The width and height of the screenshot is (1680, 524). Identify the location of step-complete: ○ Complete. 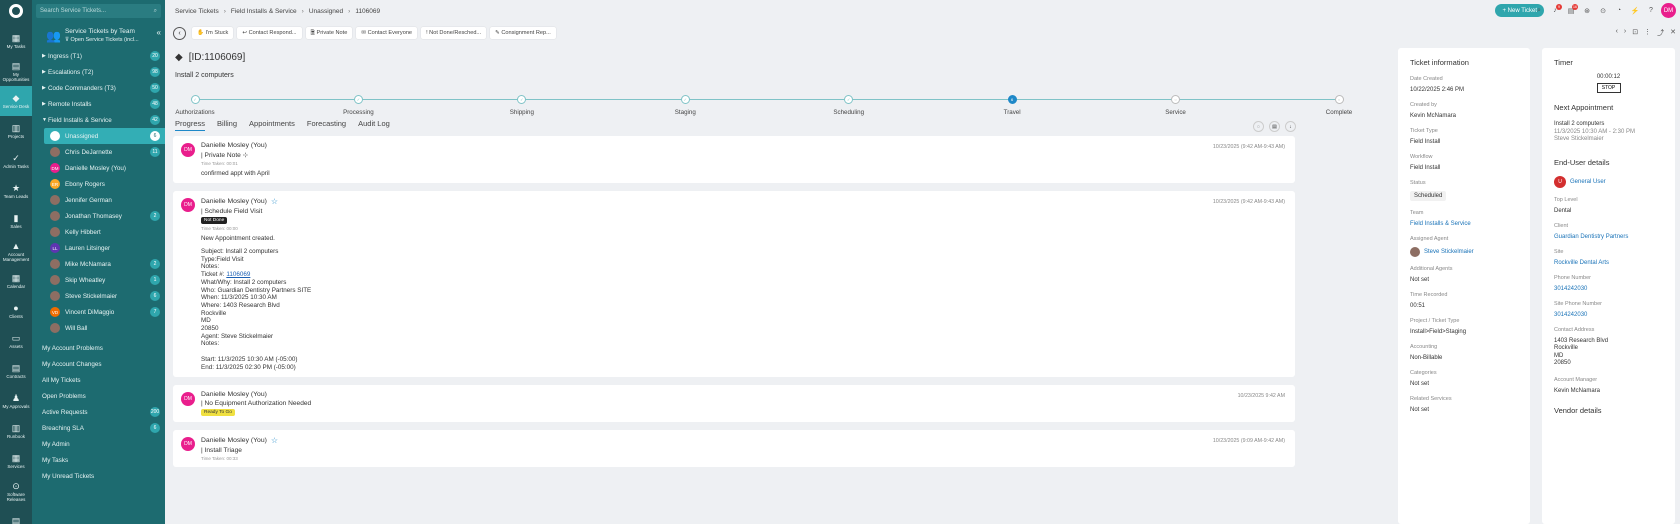
(1339, 104).